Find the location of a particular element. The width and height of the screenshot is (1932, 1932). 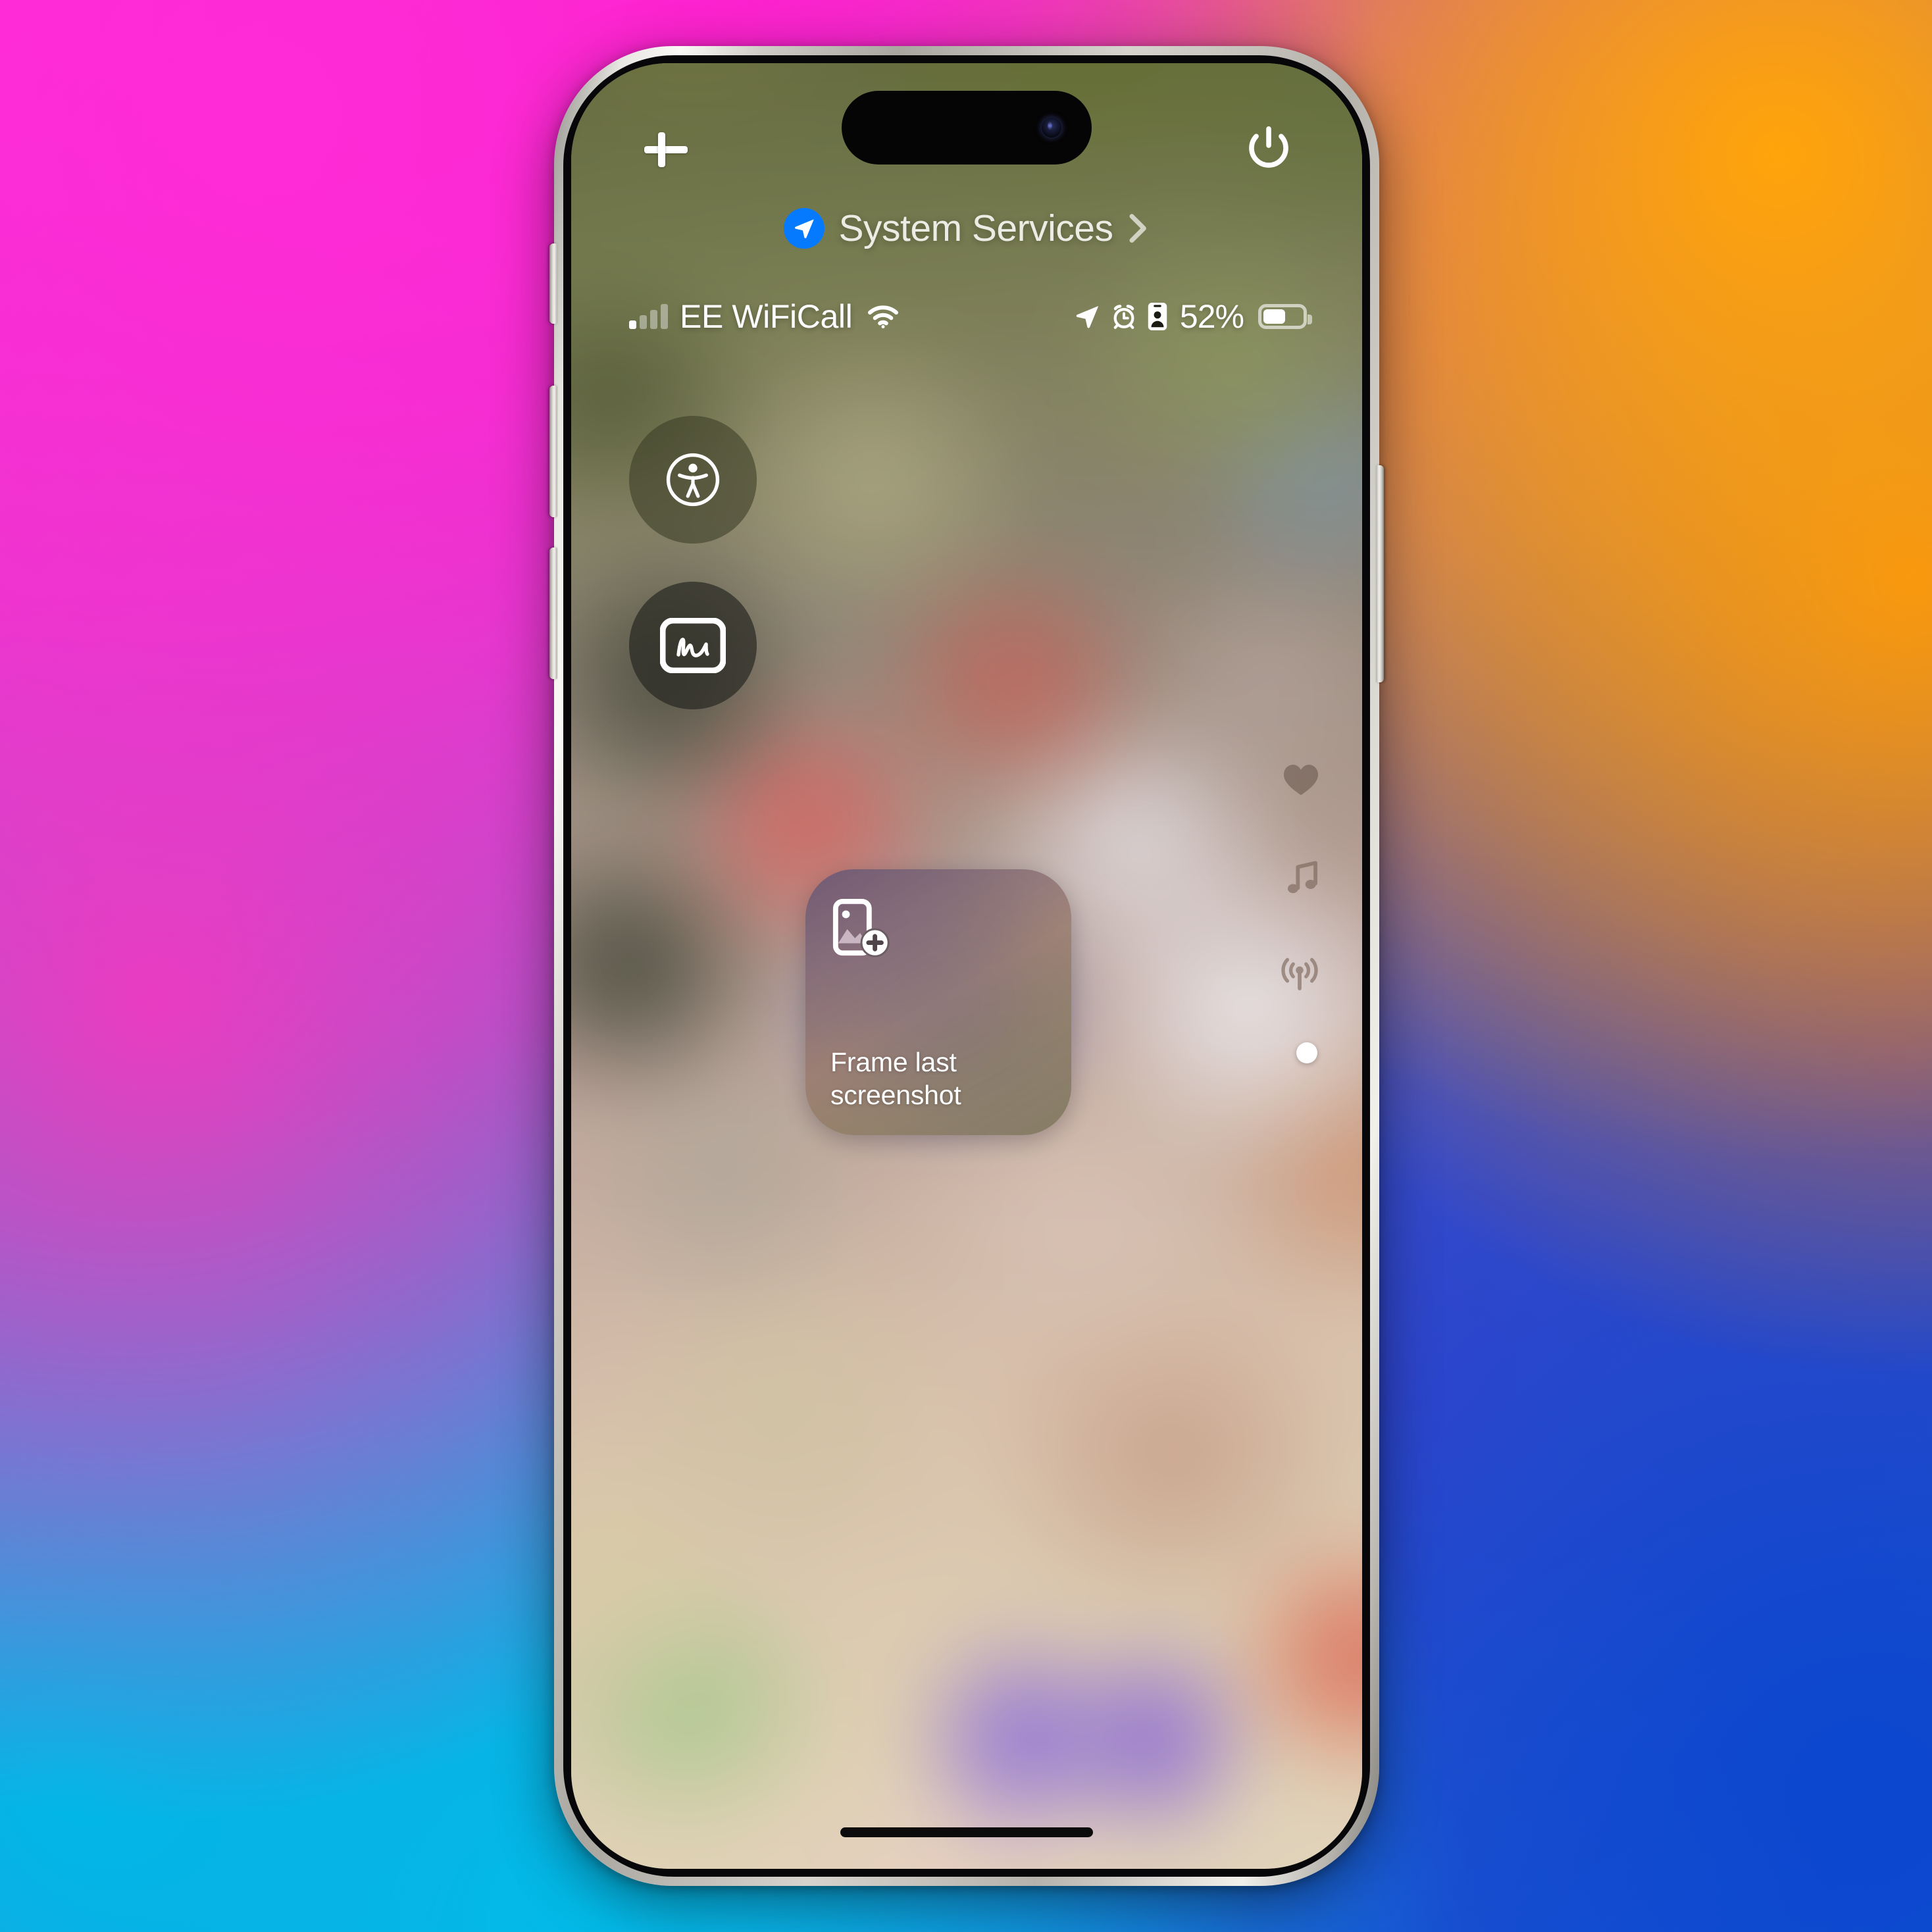

broadcast-icon is located at coordinates (1299, 975).